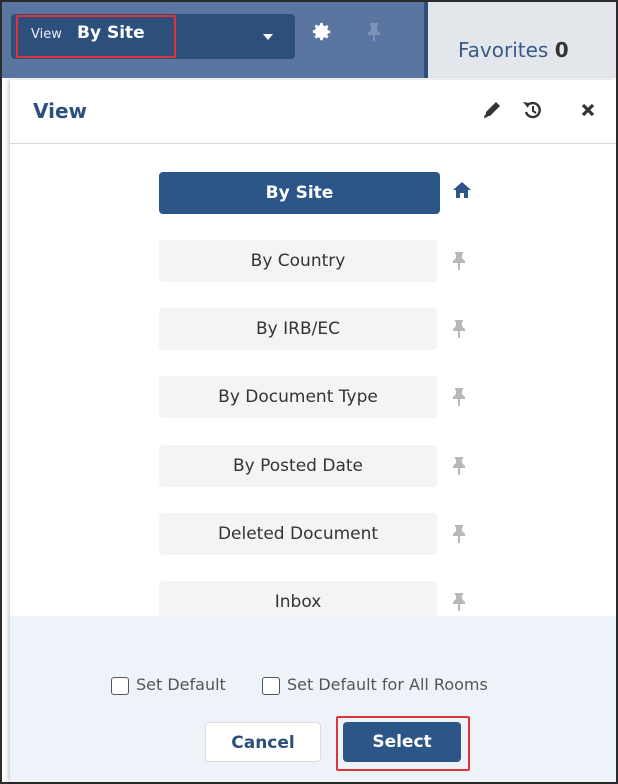  What do you see at coordinates (298, 397) in the screenshot?
I see `view-option-by-document-type: By Document Type` at bounding box center [298, 397].